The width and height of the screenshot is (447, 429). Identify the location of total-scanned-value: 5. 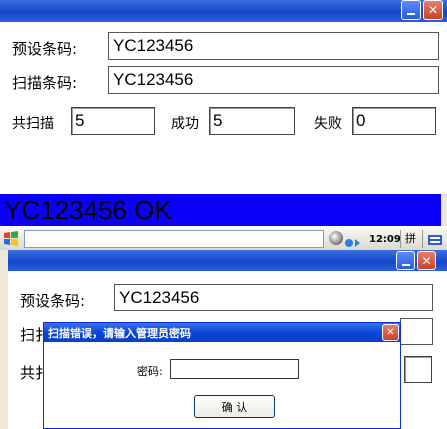
(113, 121).